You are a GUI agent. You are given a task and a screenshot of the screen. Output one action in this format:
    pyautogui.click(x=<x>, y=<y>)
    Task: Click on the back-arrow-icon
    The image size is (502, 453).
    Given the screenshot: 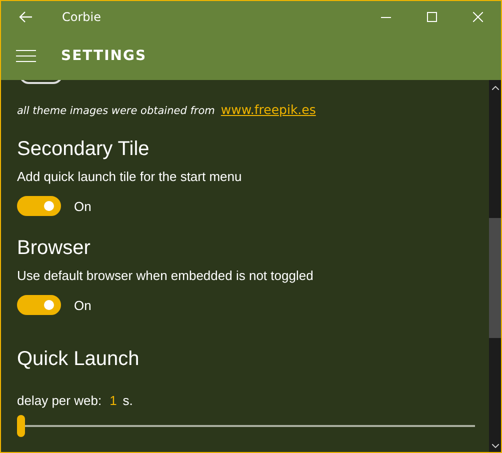 What is the action you would take?
    pyautogui.click(x=26, y=16)
    